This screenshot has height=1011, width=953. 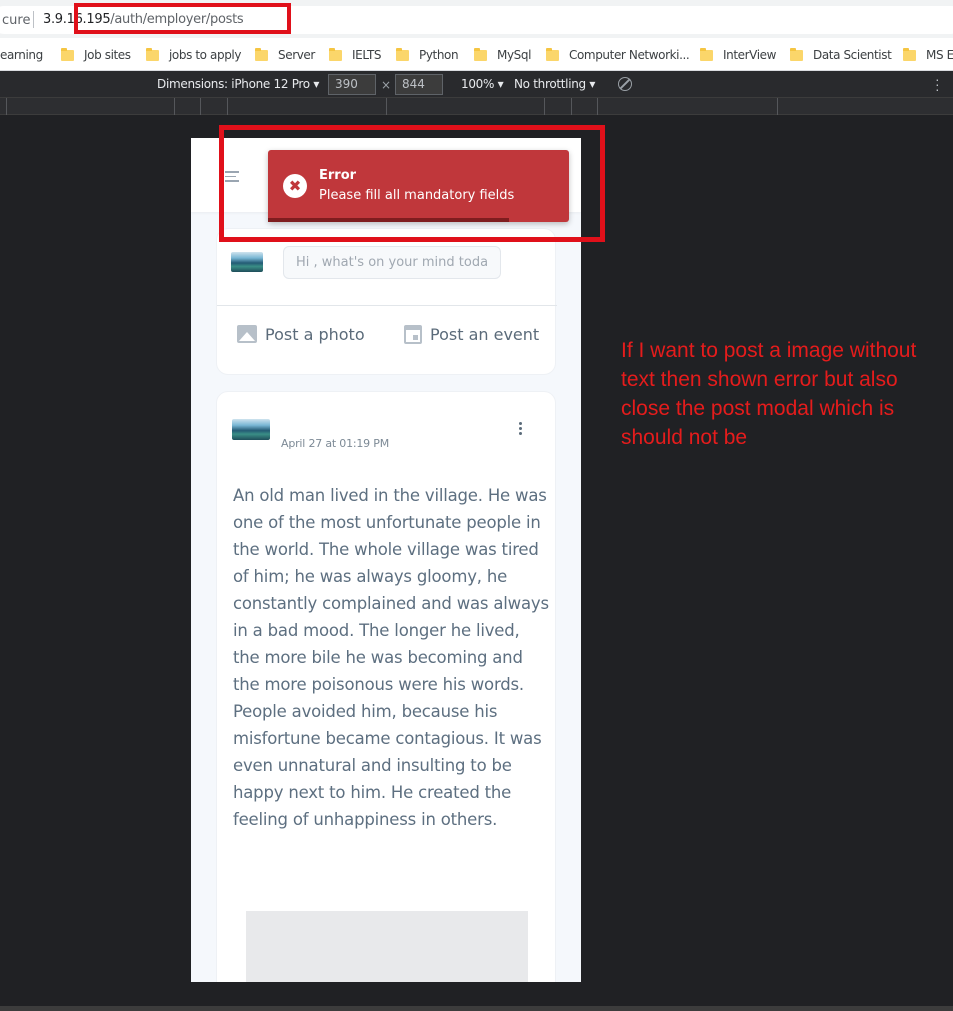 What do you see at coordinates (387, 305) in the screenshot?
I see `divider` at bounding box center [387, 305].